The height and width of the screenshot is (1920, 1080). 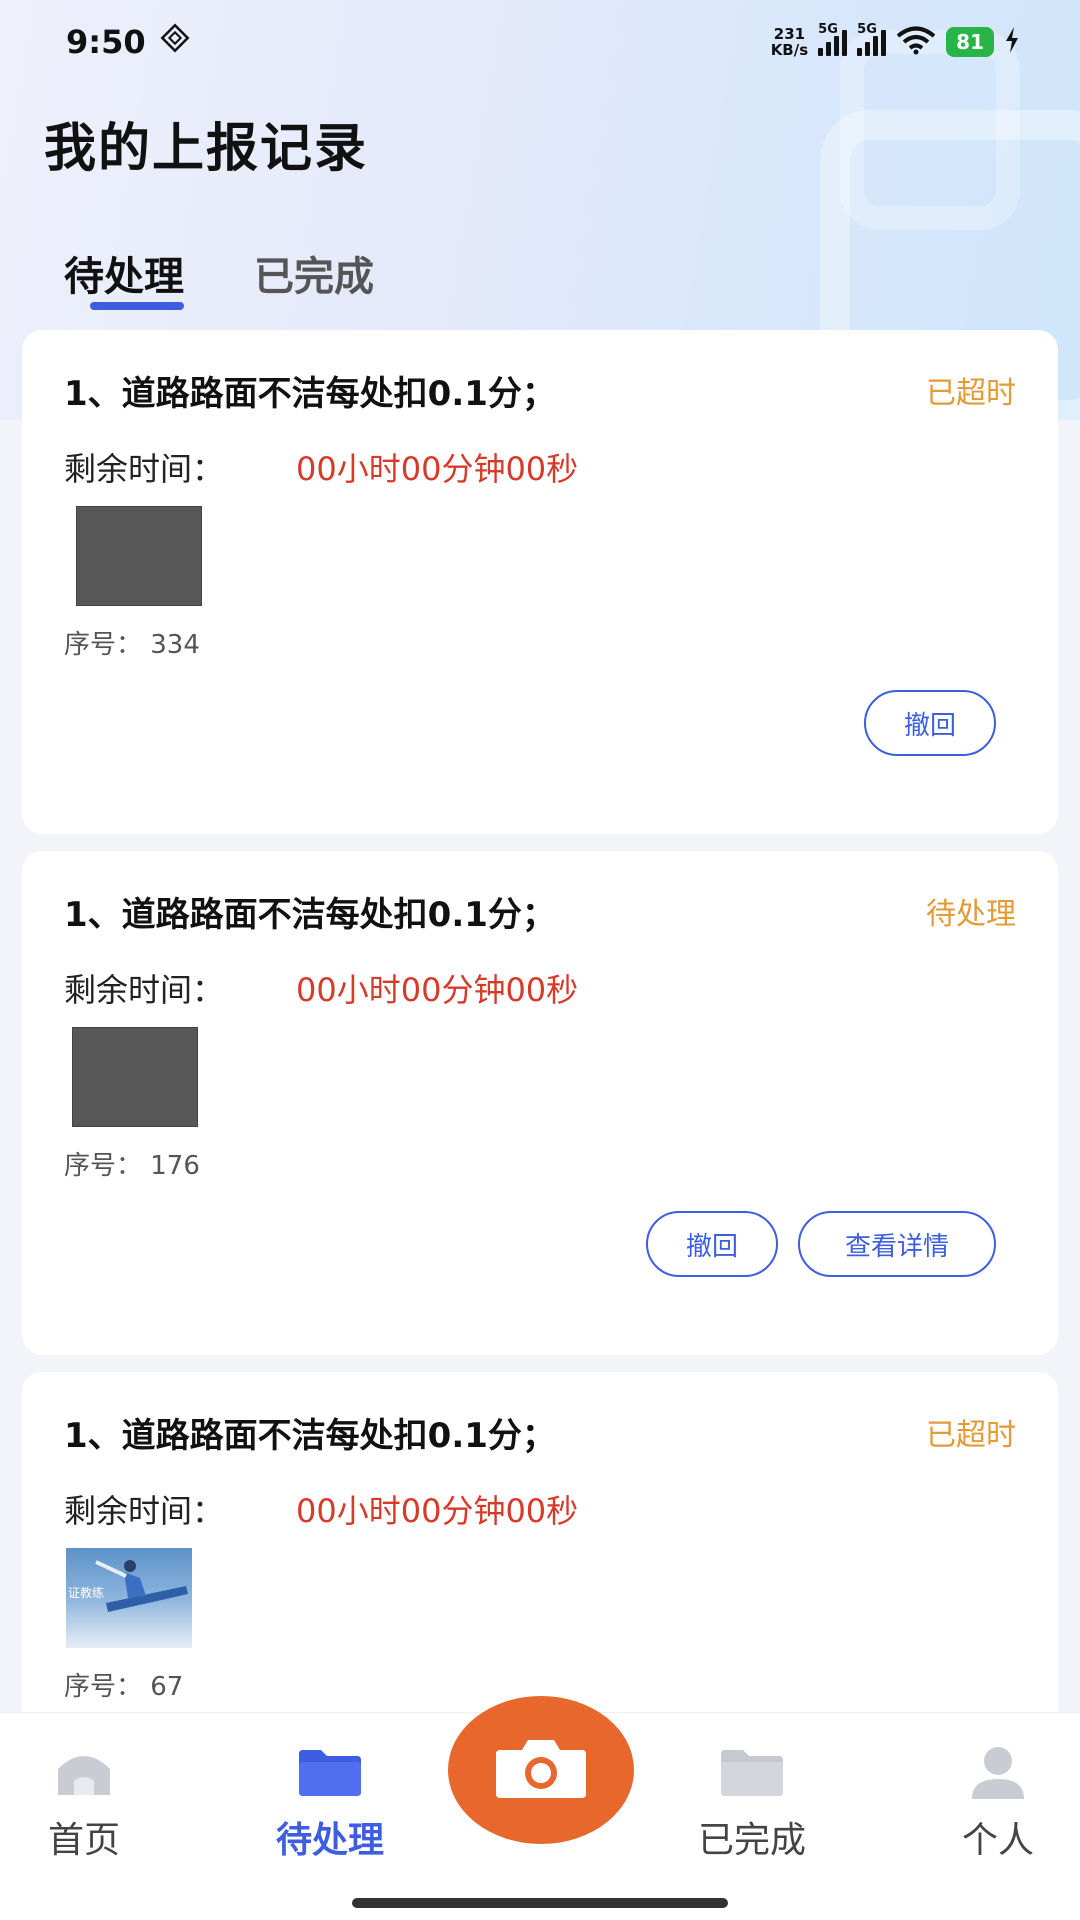 I want to click on tab-label: 待处理, so click(x=124, y=277).